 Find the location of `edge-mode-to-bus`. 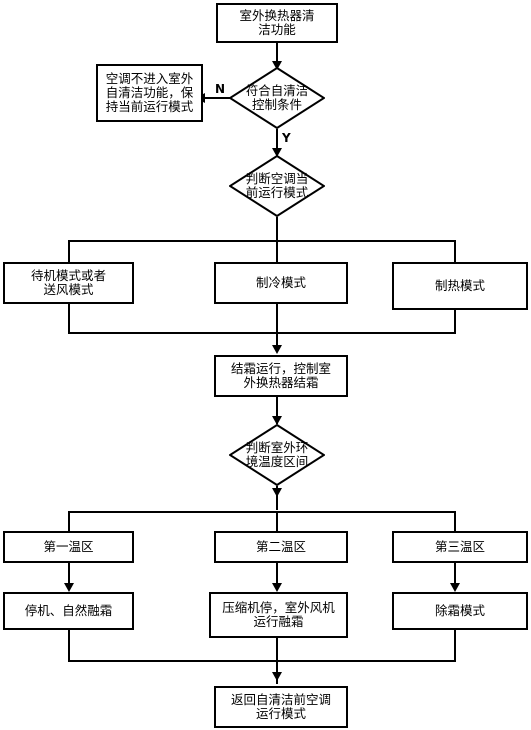

edge-mode-to-bus is located at coordinates (277, 229).